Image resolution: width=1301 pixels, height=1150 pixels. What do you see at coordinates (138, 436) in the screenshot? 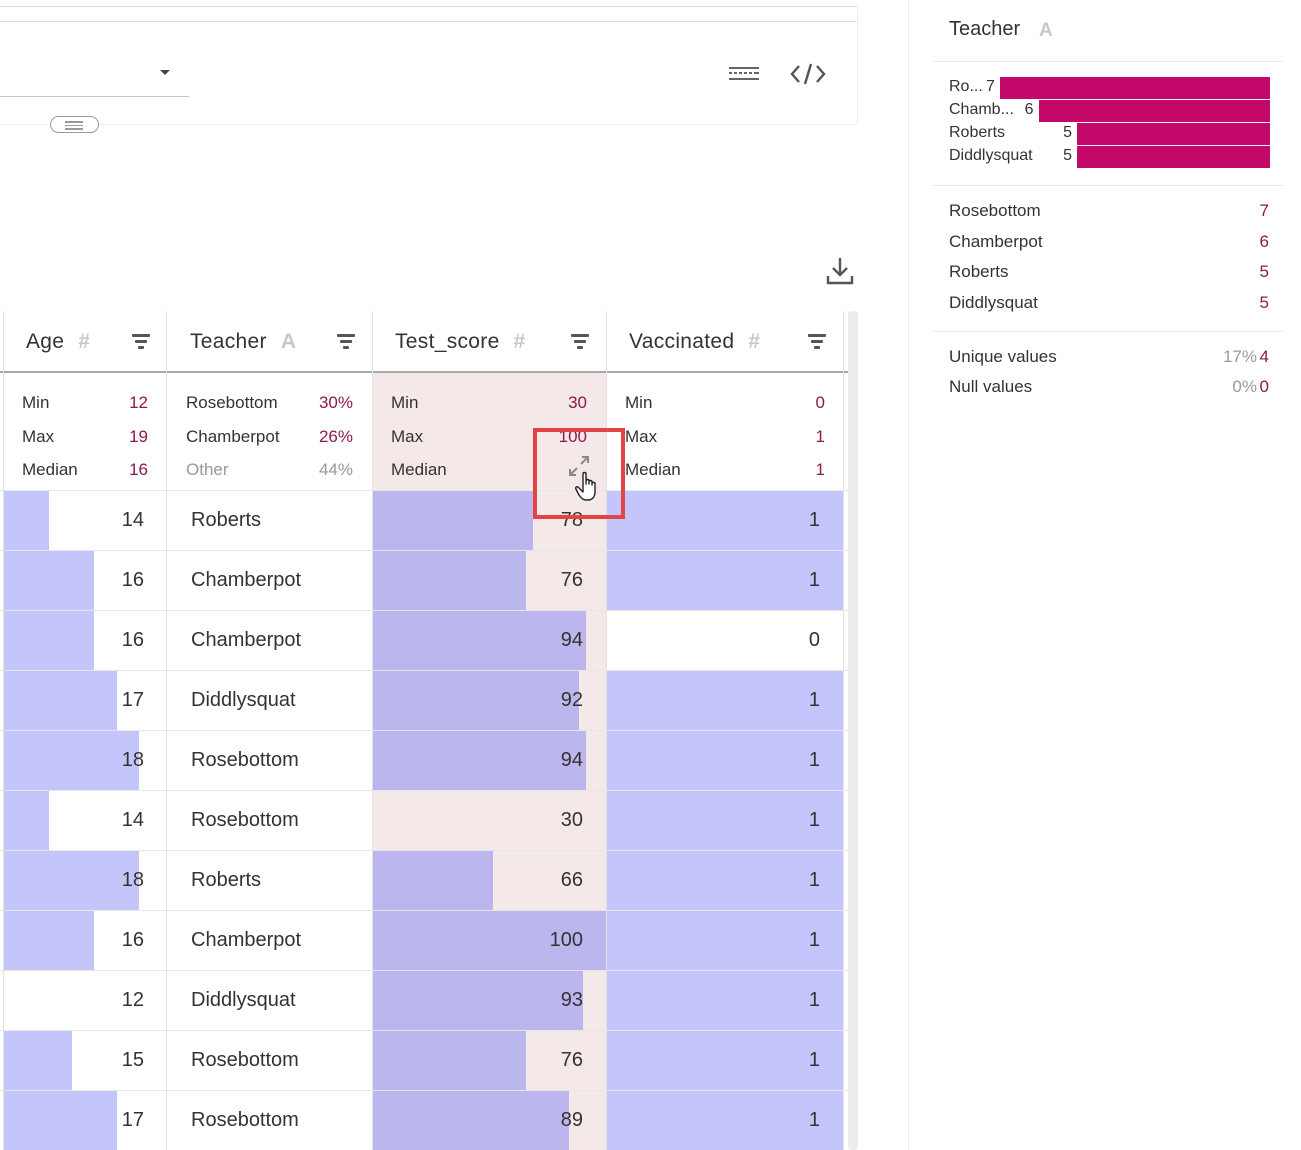
I see `stat-value: 19` at bounding box center [138, 436].